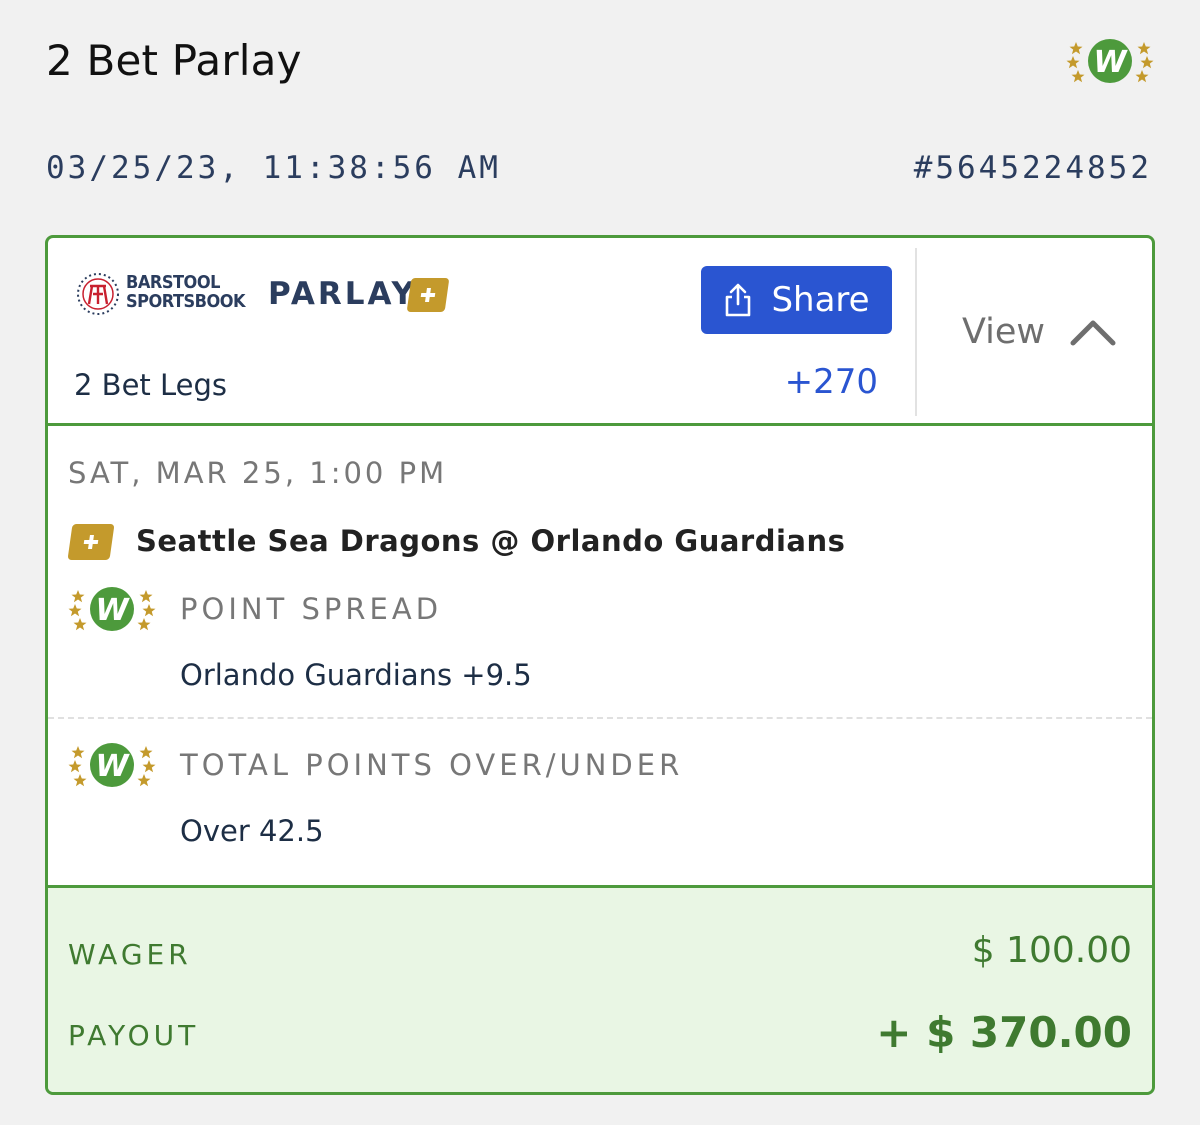 This screenshot has height=1125, width=1200. I want to click on payout-label: PAYOUT, so click(134, 1035).